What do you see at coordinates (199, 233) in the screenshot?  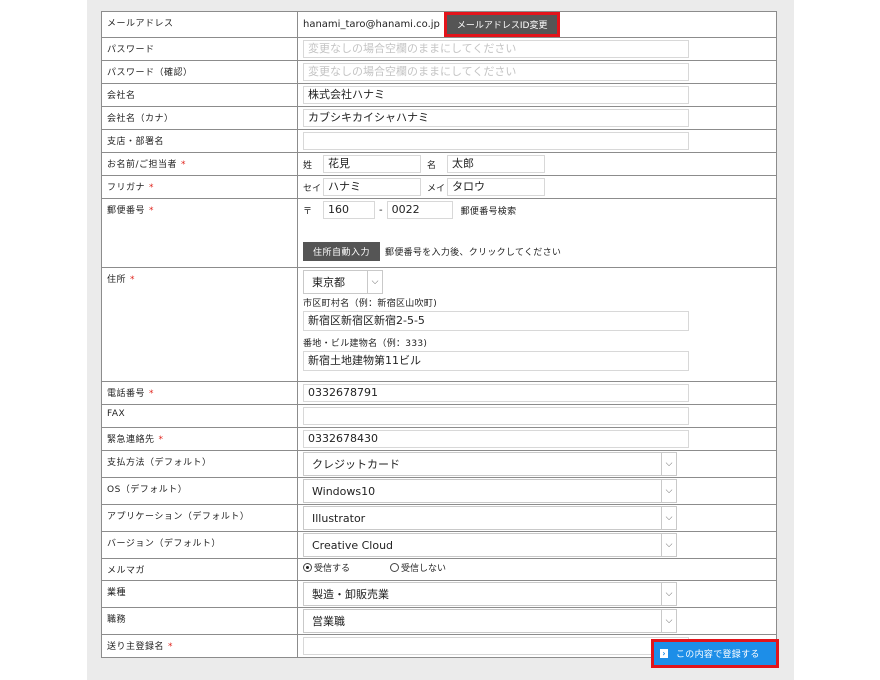 I see `postal-label: 郵便番号 *` at bounding box center [199, 233].